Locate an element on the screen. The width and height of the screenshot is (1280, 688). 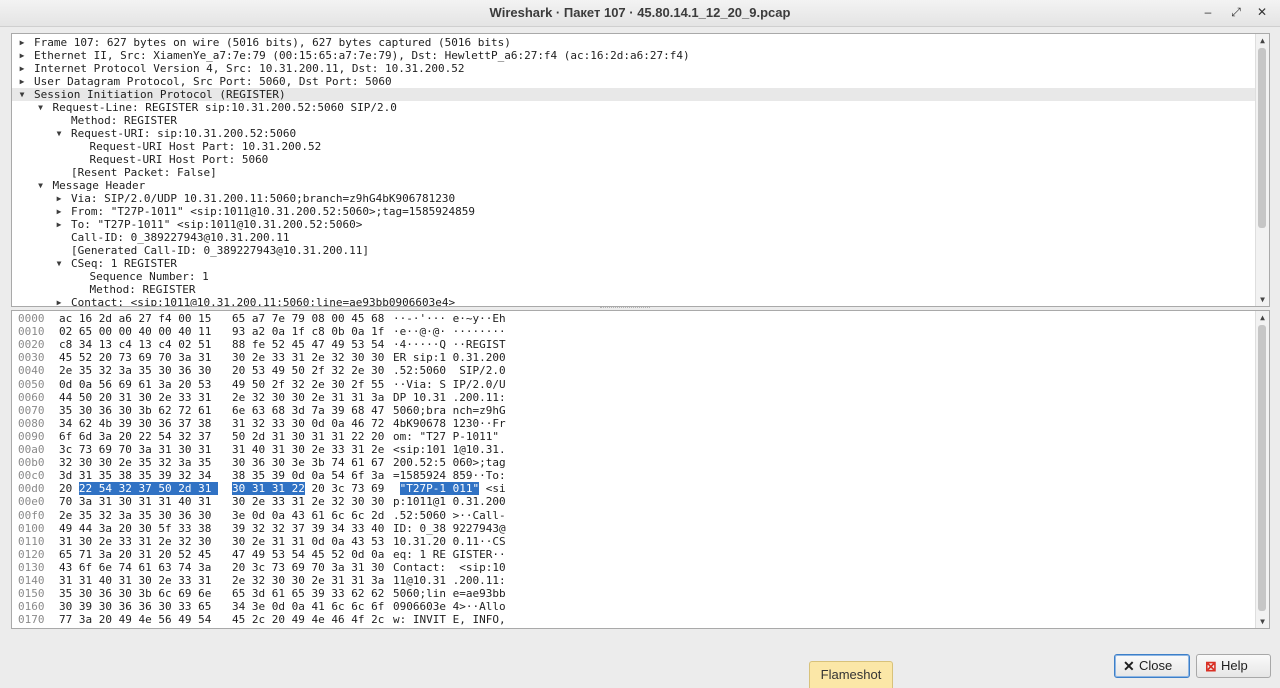
hex-bytes-right: 50 2d 31 30 31 31 22 20 is located at coordinates (308, 436).